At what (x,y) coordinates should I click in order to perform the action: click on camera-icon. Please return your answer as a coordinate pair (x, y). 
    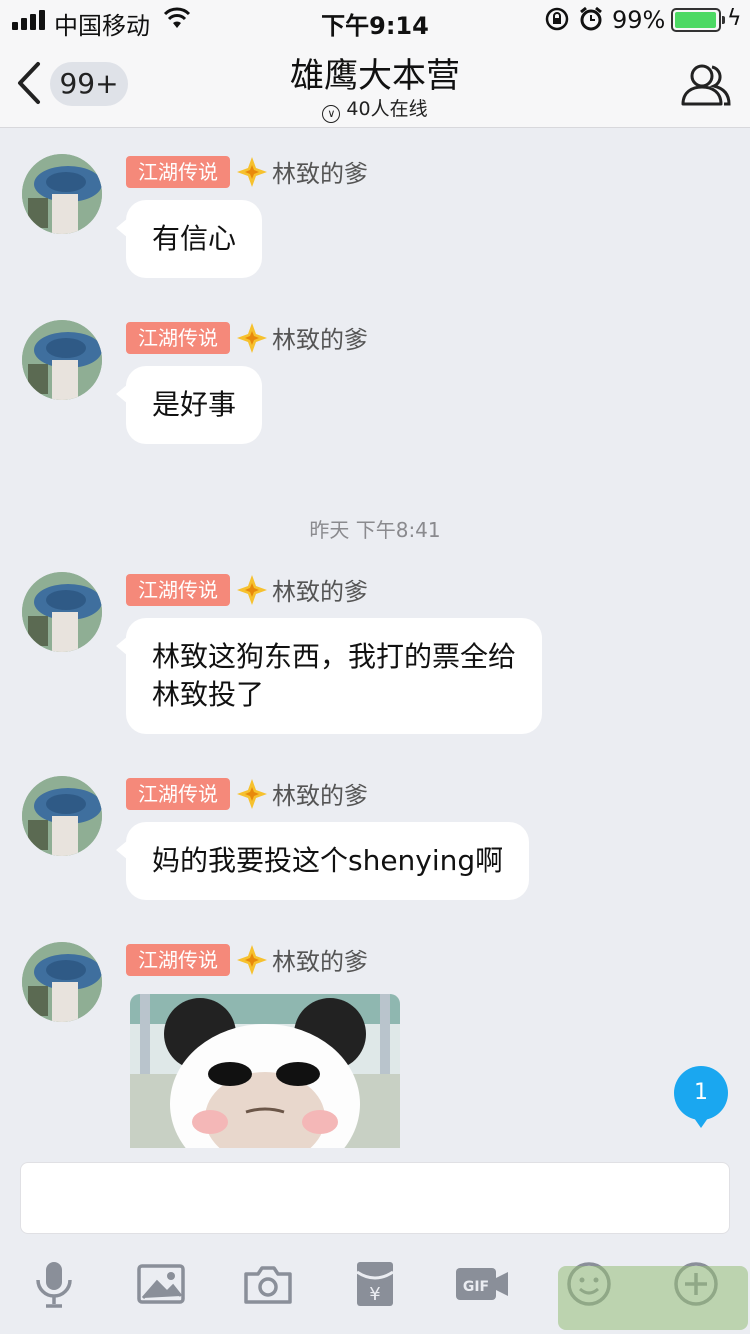
    Looking at the image, I should click on (268, 1284).